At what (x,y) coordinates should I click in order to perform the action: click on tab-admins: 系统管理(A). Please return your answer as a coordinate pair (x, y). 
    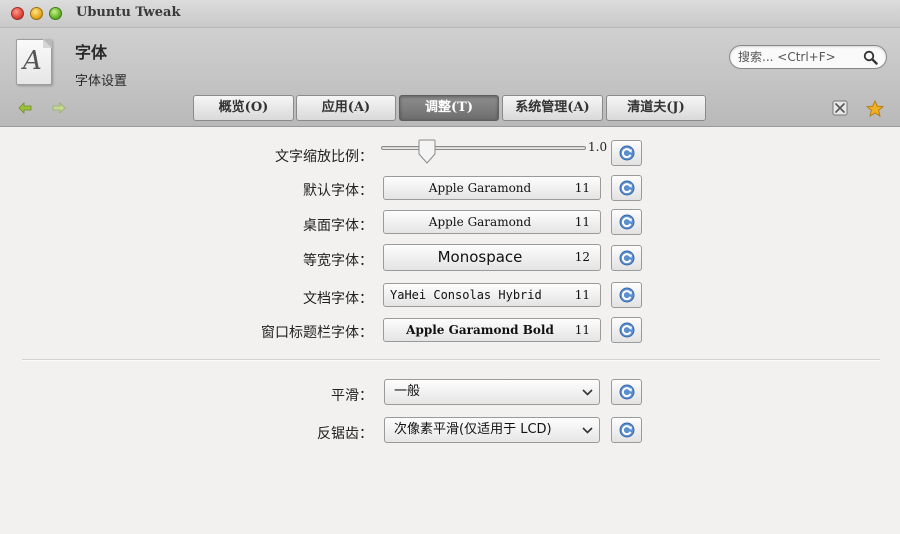
    Looking at the image, I should click on (552, 108).